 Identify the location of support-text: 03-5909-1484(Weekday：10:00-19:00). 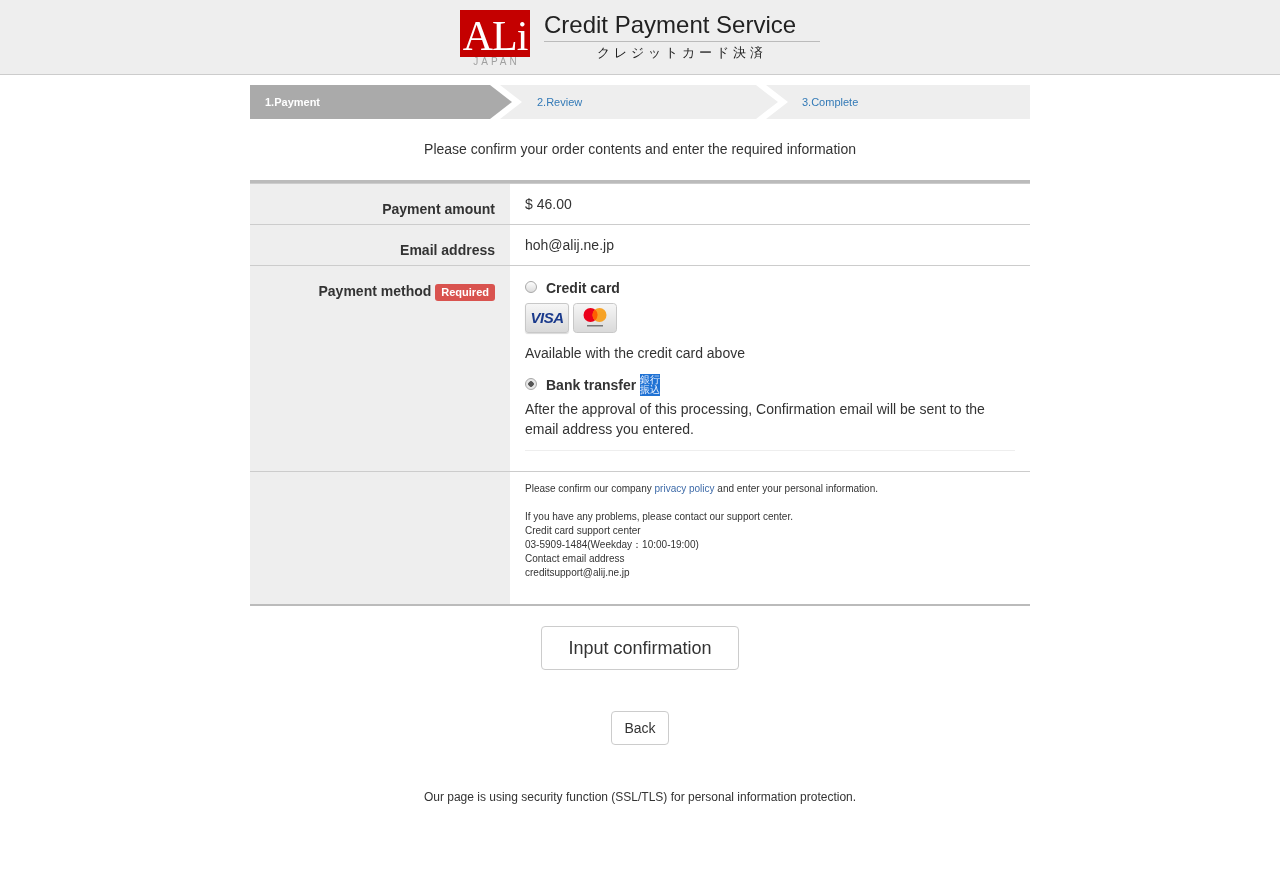
(612, 545).